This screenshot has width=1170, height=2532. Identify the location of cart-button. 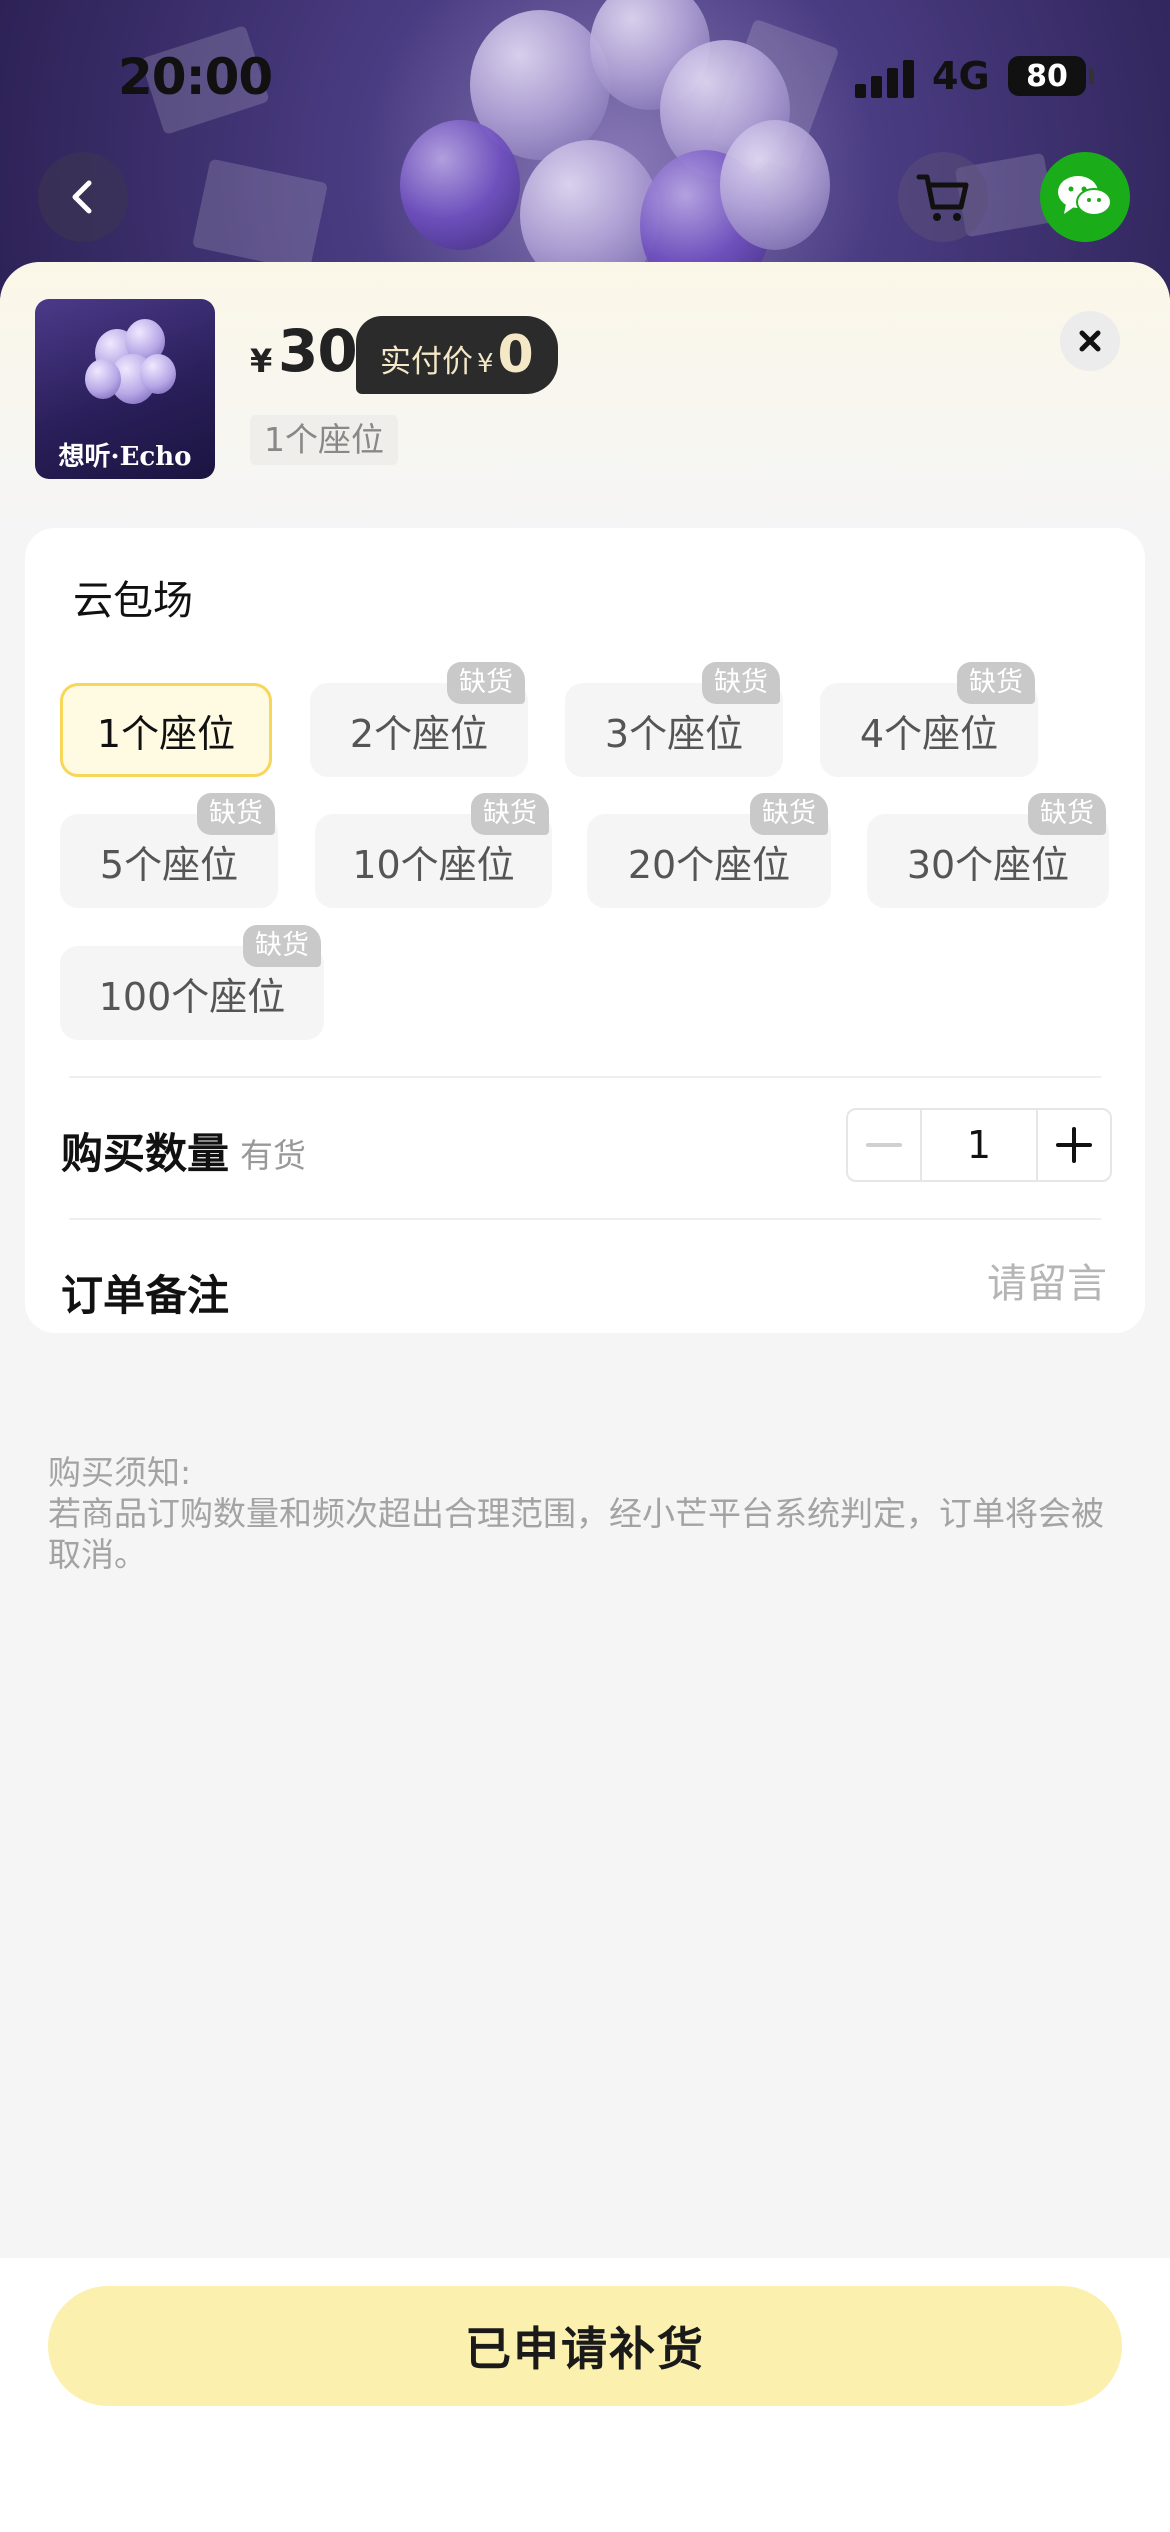
(943, 197).